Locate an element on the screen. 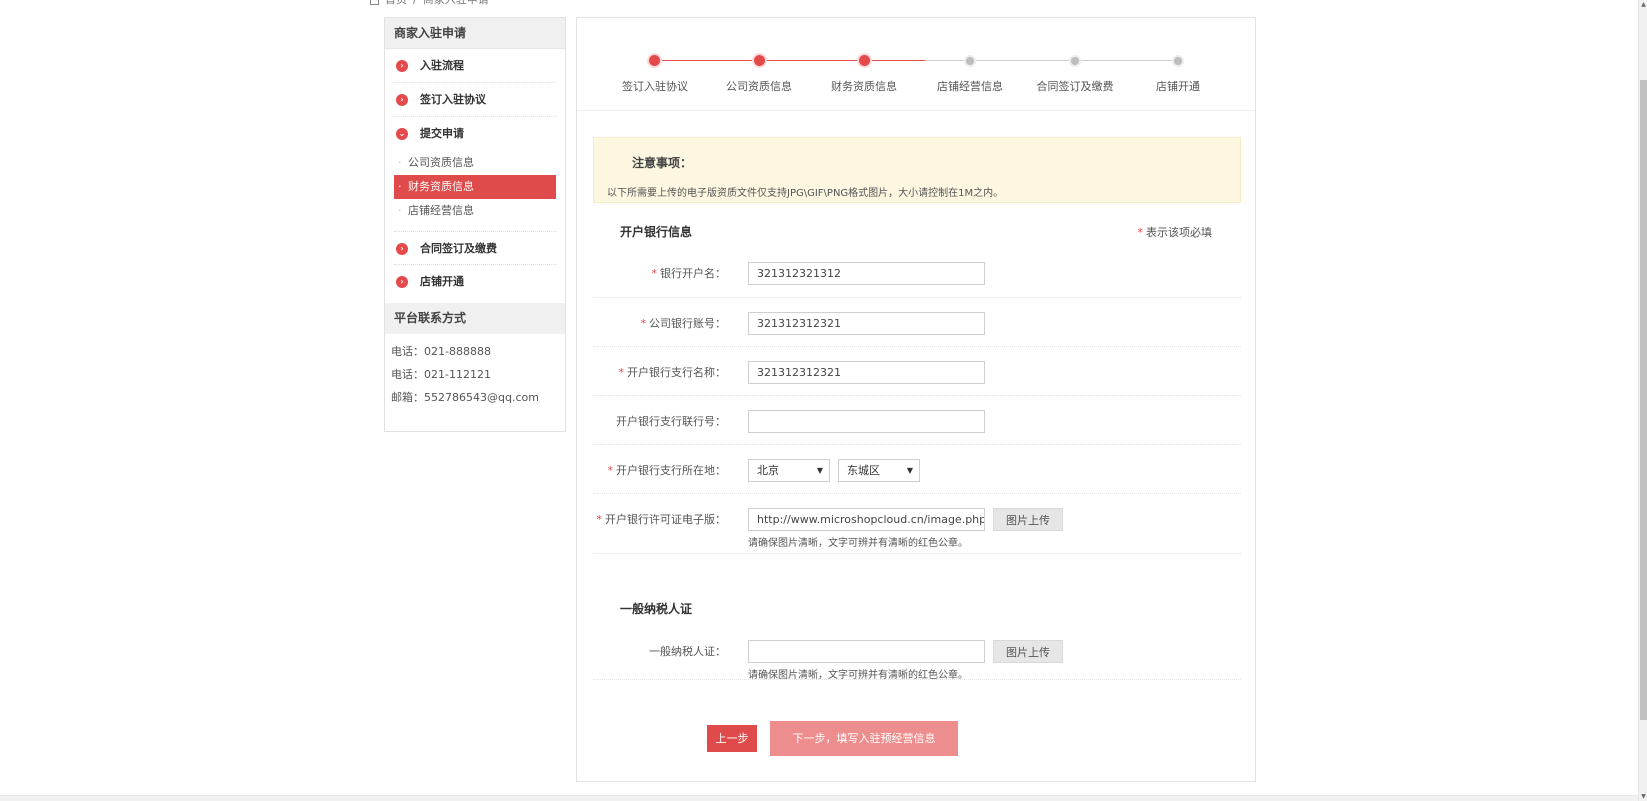 The height and width of the screenshot is (801, 1647). sidebar-sub-company: 公司资质信息 is located at coordinates (475, 163).